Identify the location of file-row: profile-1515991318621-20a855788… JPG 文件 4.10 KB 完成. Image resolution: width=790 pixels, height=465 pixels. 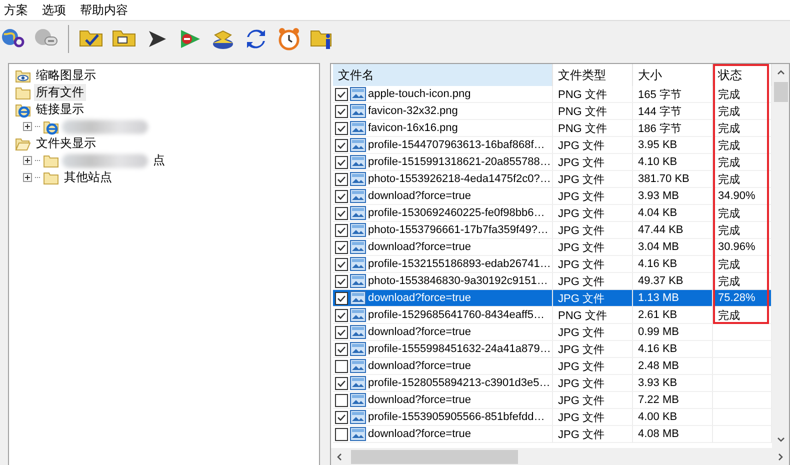
(552, 162).